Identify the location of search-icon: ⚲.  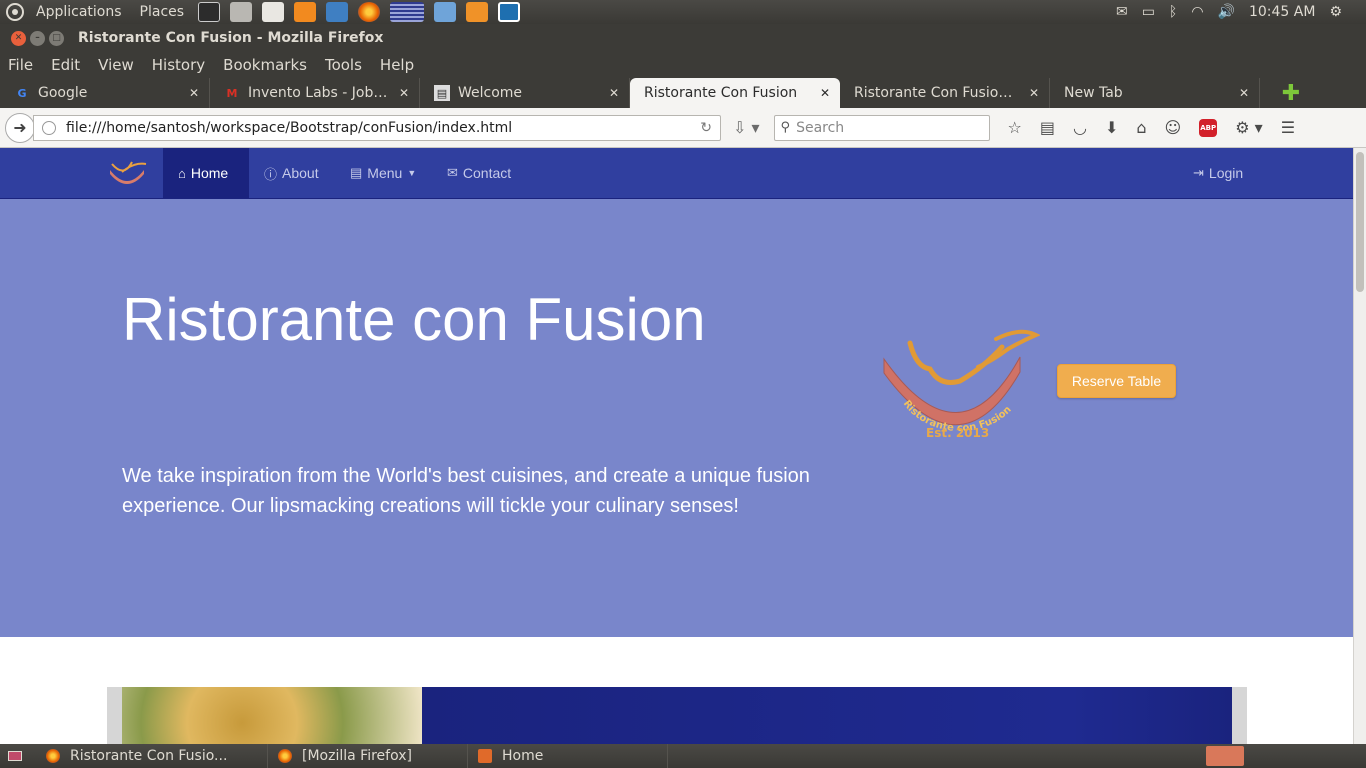
(785, 127).